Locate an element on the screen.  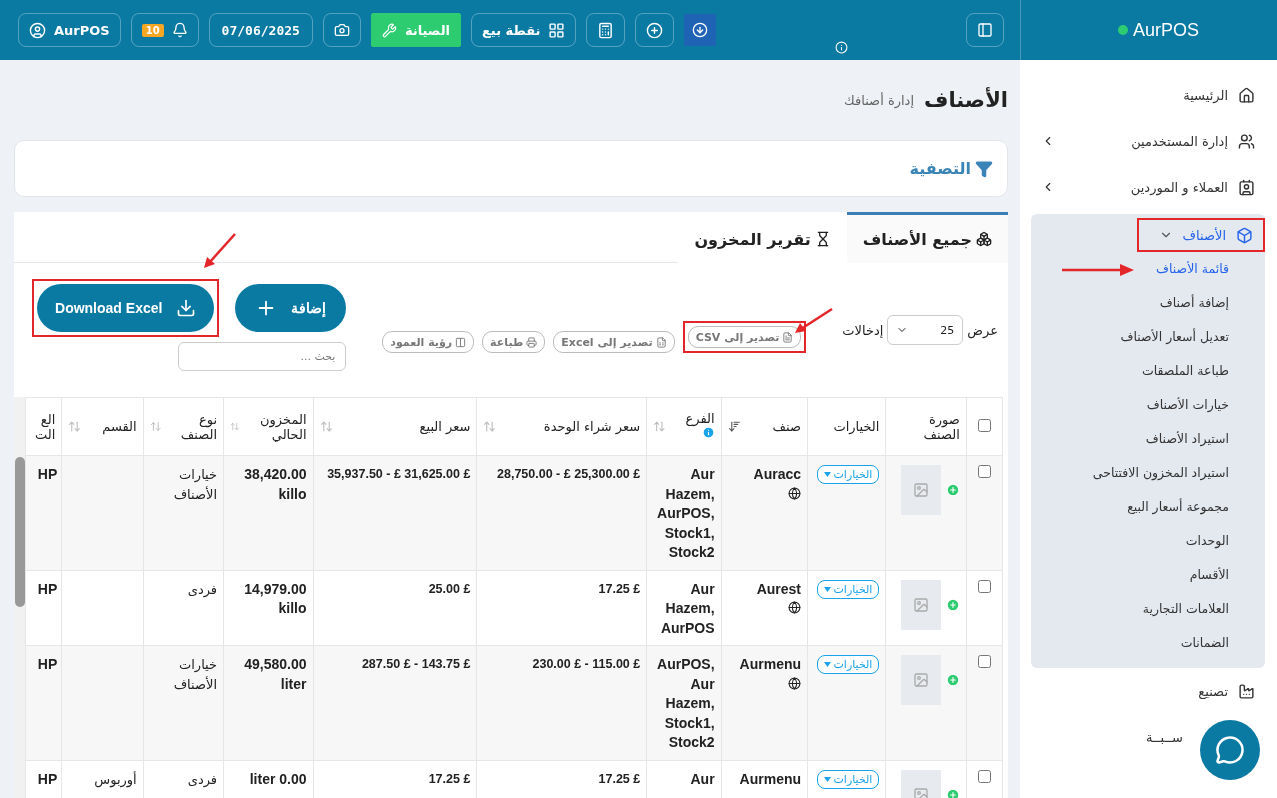
column-header: نوع الصنف is located at coordinates (183, 426).